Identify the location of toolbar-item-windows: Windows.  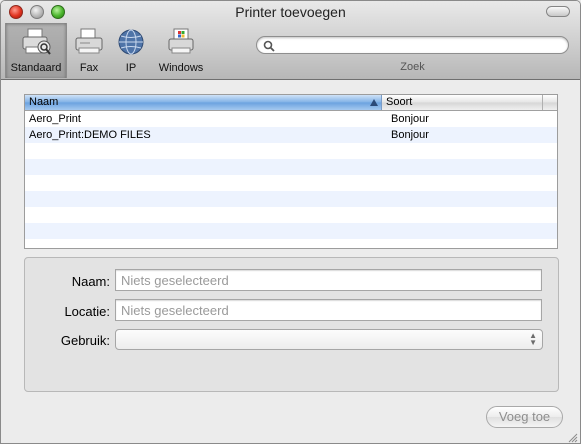
(181, 50).